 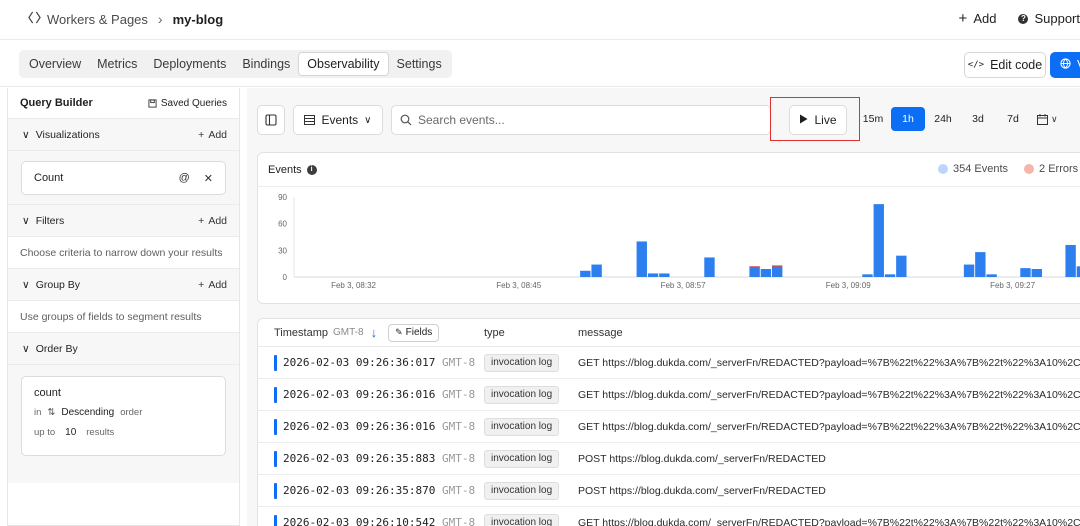 I want to click on range-24h: 24h, so click(x=943, y=119).